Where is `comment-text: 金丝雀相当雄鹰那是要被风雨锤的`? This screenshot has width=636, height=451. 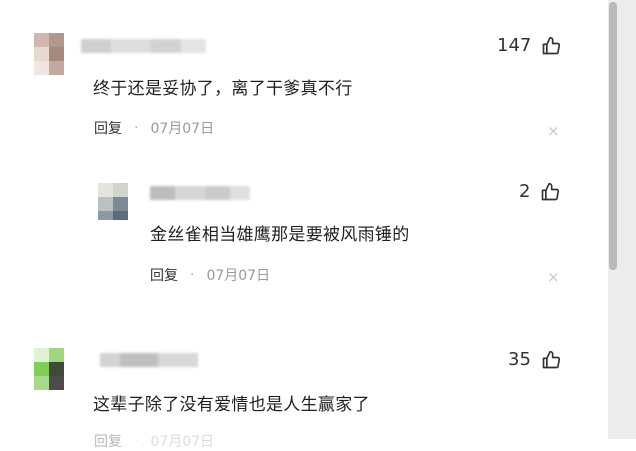
comment-text: 金丝雀相当雄鹰那是要被风雨锤的 is located at coordinates (280, 235).